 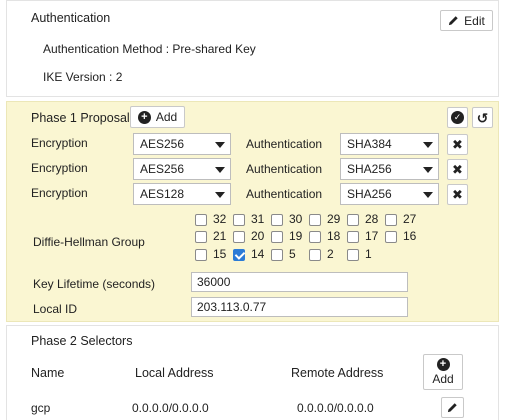 I want to click on authentication-value: SHA384, so click(x=369, y=144).